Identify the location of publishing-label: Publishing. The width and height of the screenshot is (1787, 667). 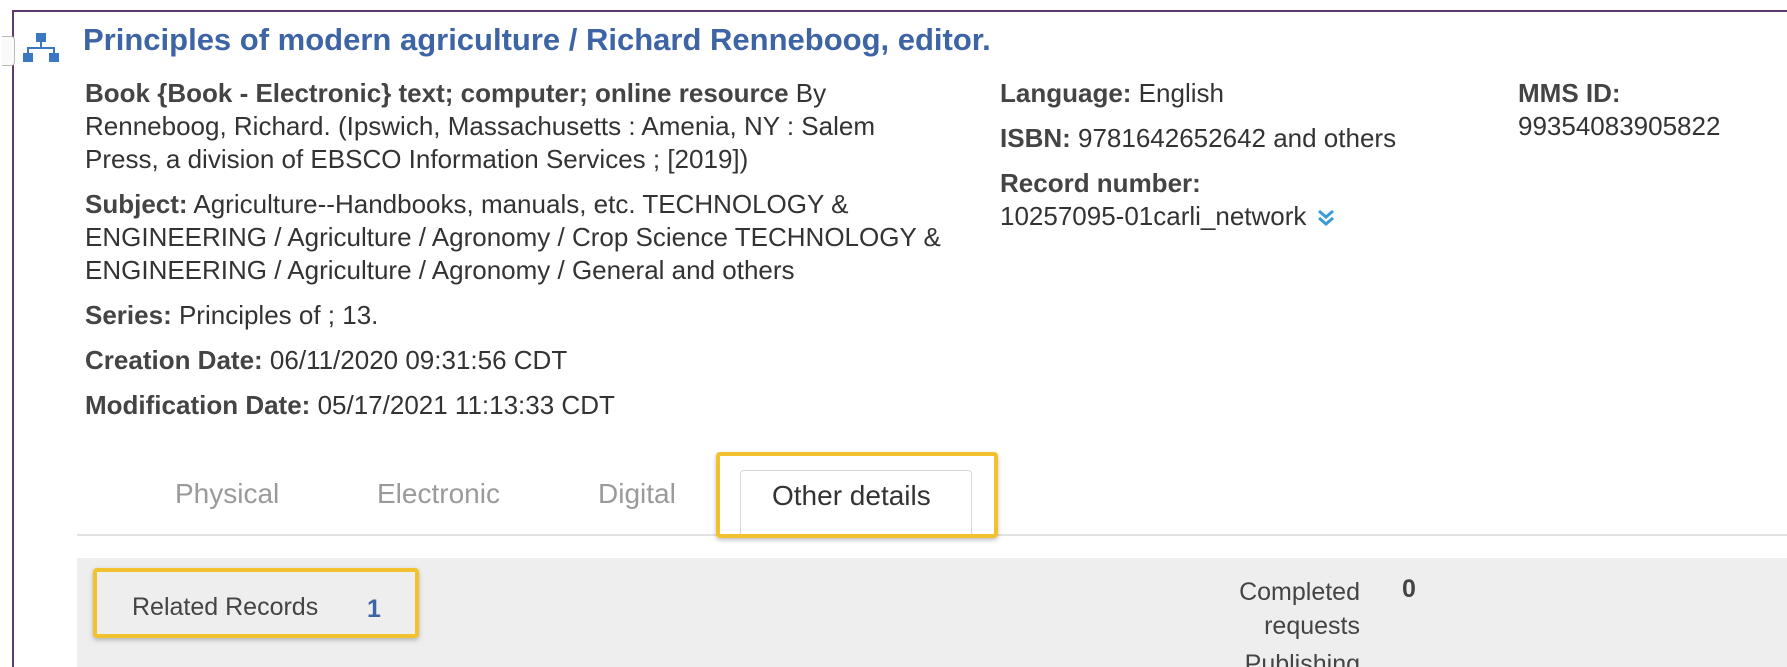
(1302, 658).